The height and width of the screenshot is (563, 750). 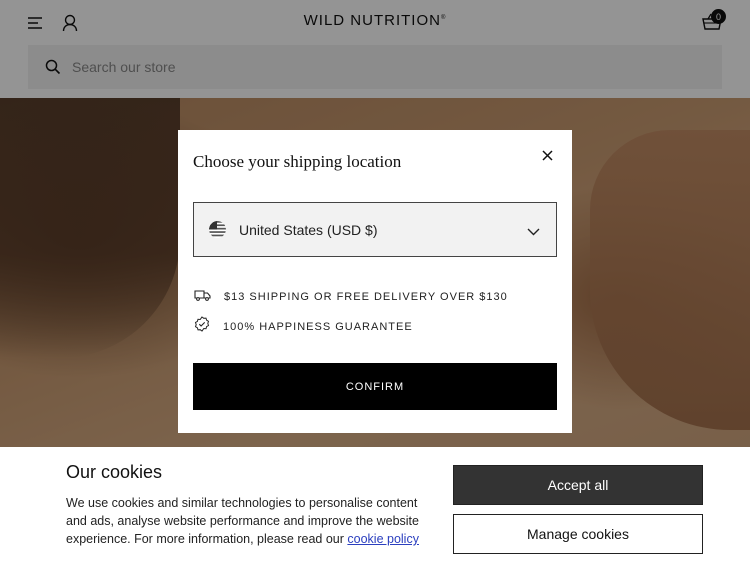 I want to click on manage-cookies-button: Manage cookies, so click(x=578, y=534).